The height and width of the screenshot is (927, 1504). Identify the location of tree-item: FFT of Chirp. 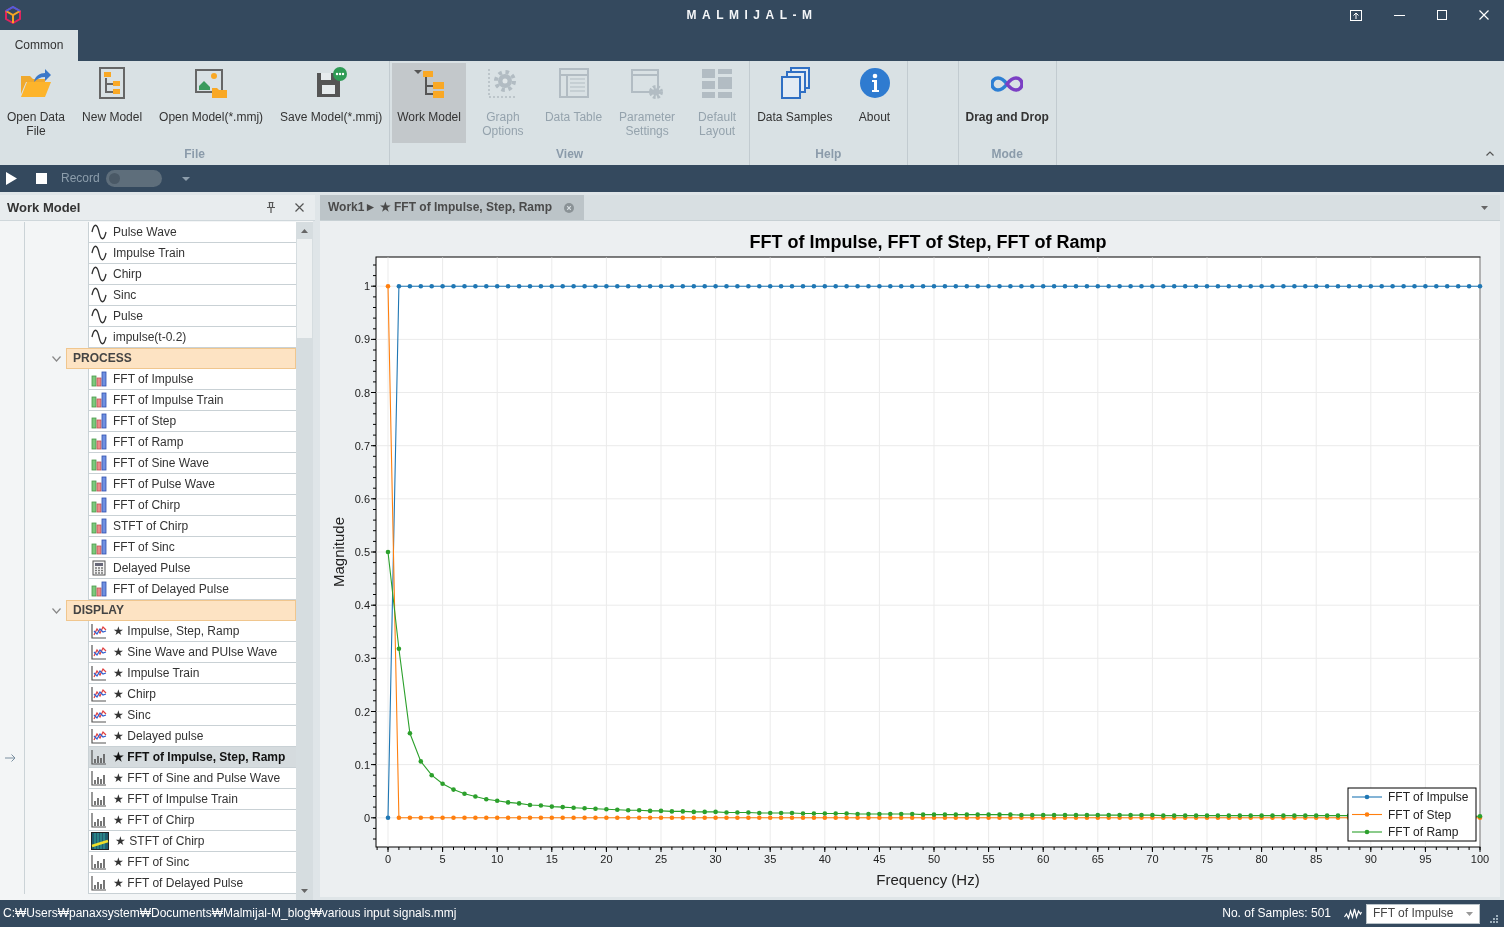
(192, 505).